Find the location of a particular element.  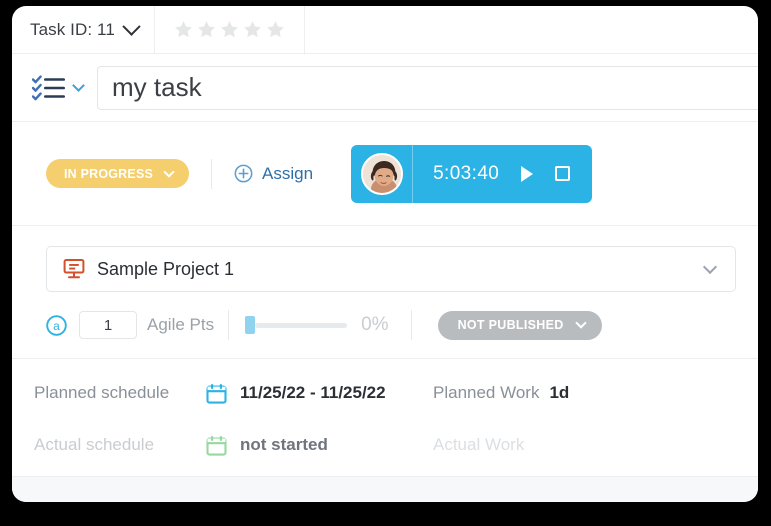

rating-stars is located at coordinates (230, 29).